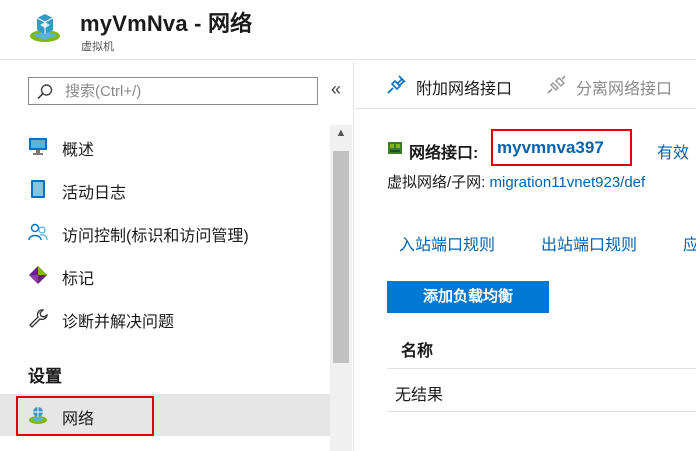 The height and width of the screenshot is (451, 696). What do you see at coordinates (447, 243) in the screenshot?
I see `tab-inbound-port-rules: 入站端口规则` at bounding box center [447, 243].